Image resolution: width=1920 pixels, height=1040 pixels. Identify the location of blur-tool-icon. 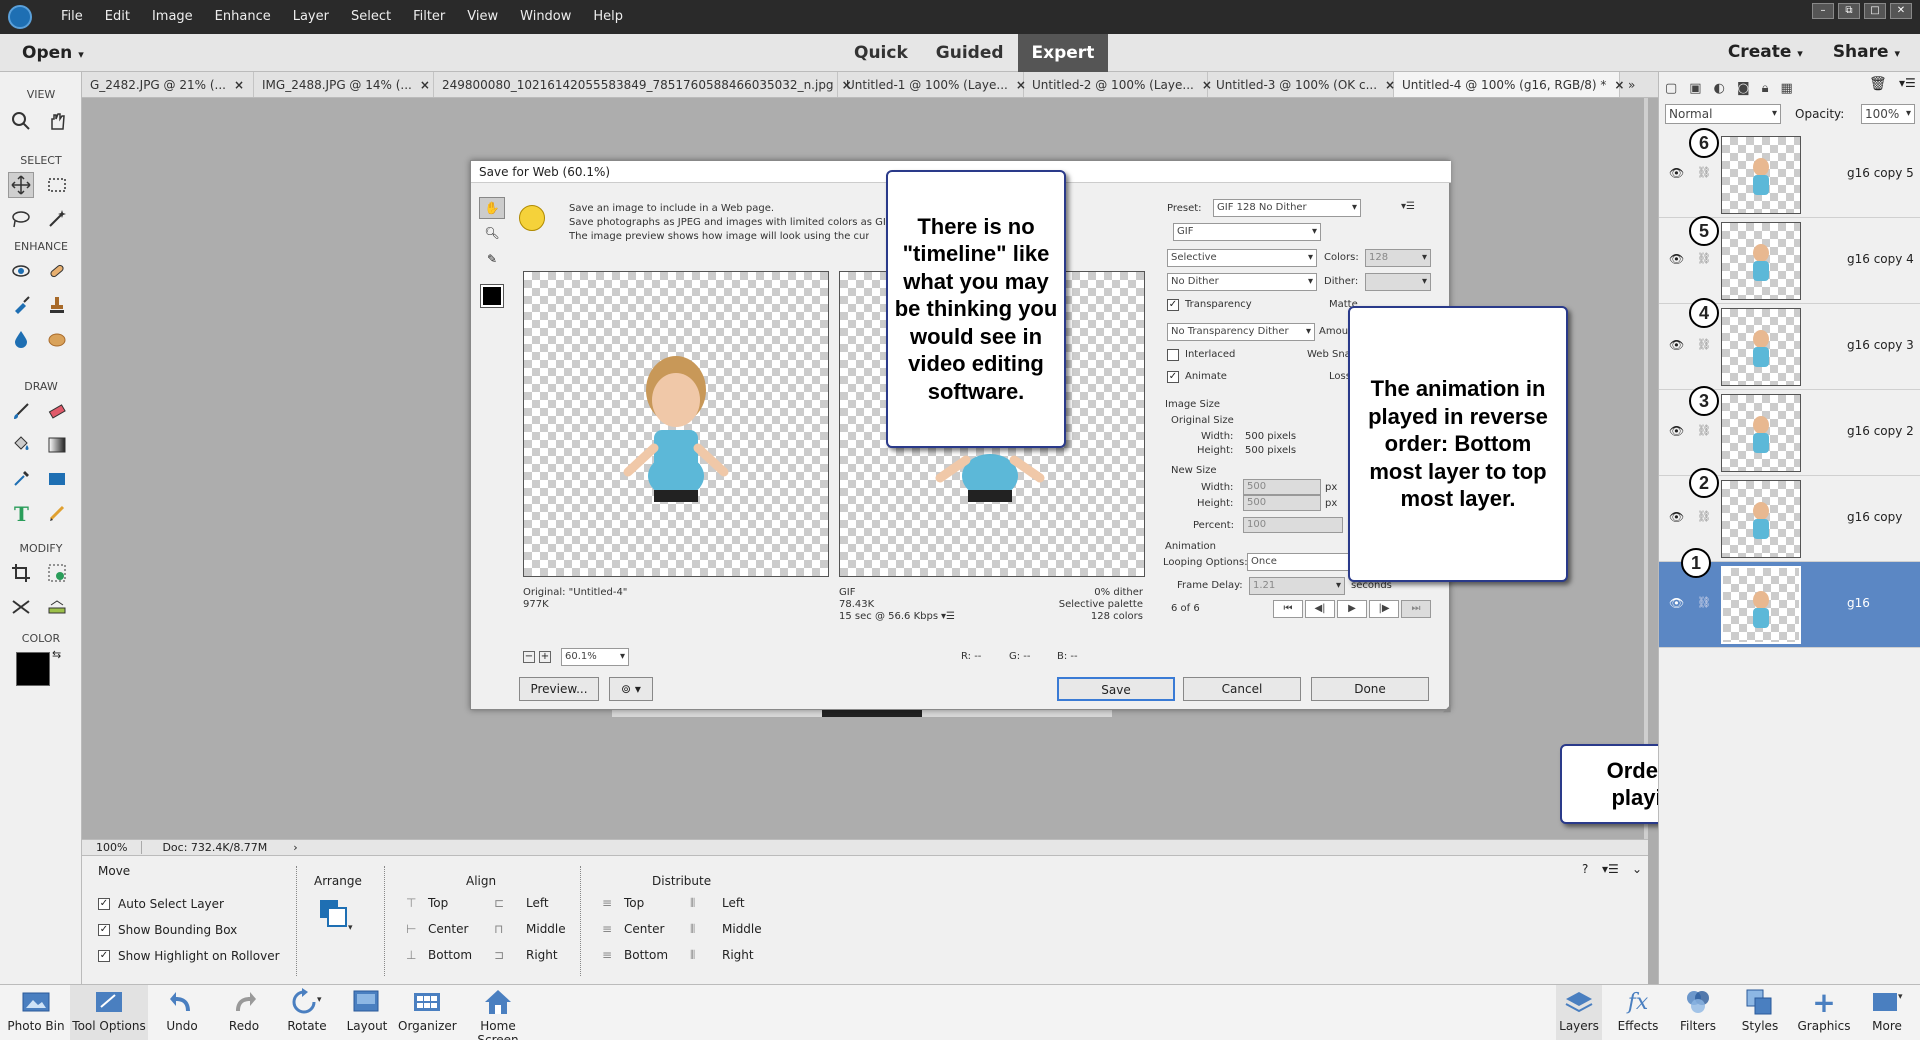
(21, 339).